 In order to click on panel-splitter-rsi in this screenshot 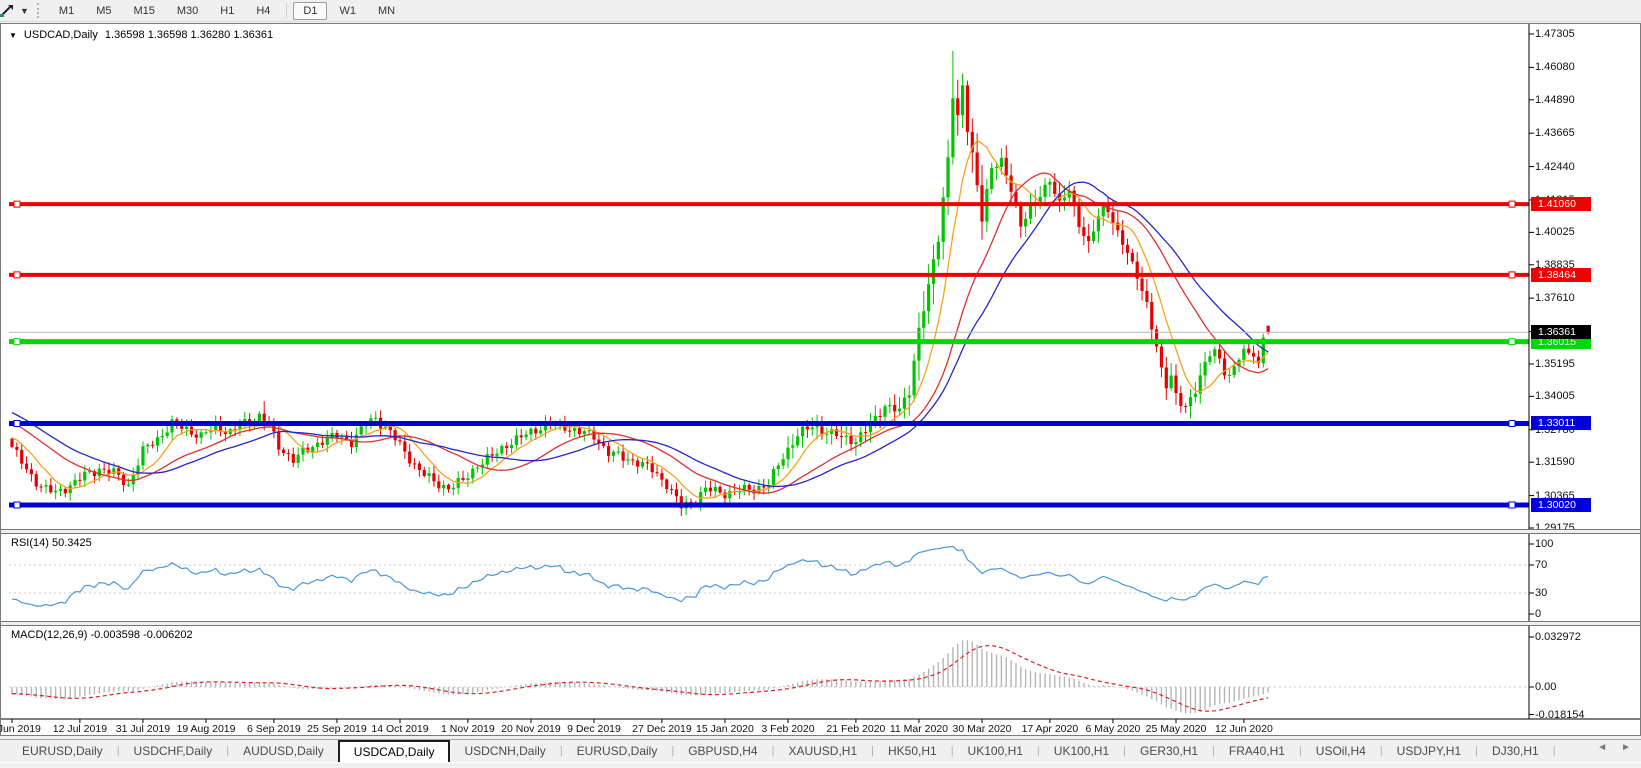, I will do `click(820, 531)`.